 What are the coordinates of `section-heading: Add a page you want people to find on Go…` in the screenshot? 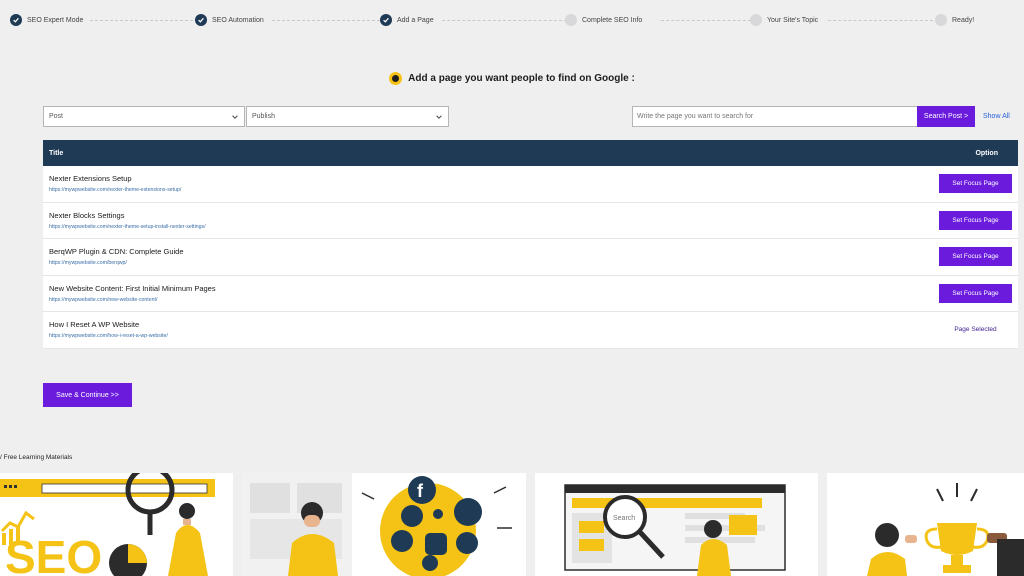 It's located at (512, 78).